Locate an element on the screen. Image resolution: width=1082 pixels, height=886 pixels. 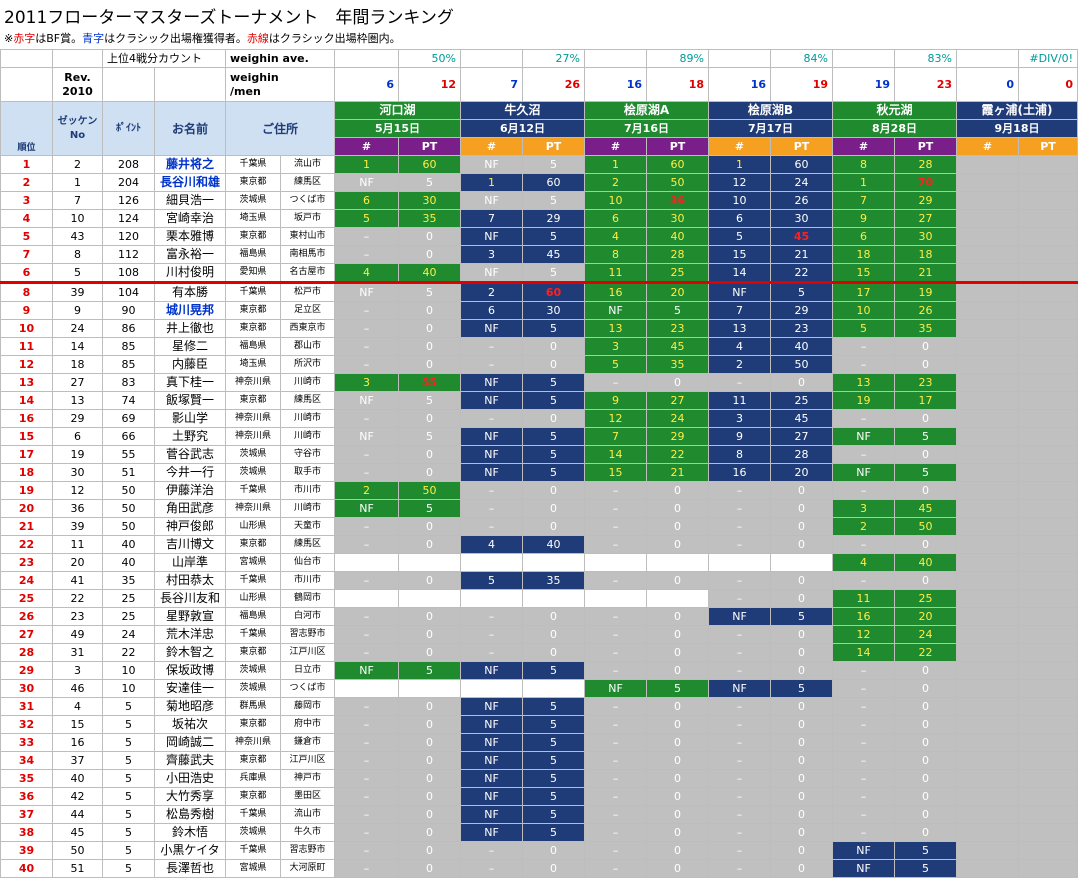
points-cell: 24 is located at coordinates (925, 634).